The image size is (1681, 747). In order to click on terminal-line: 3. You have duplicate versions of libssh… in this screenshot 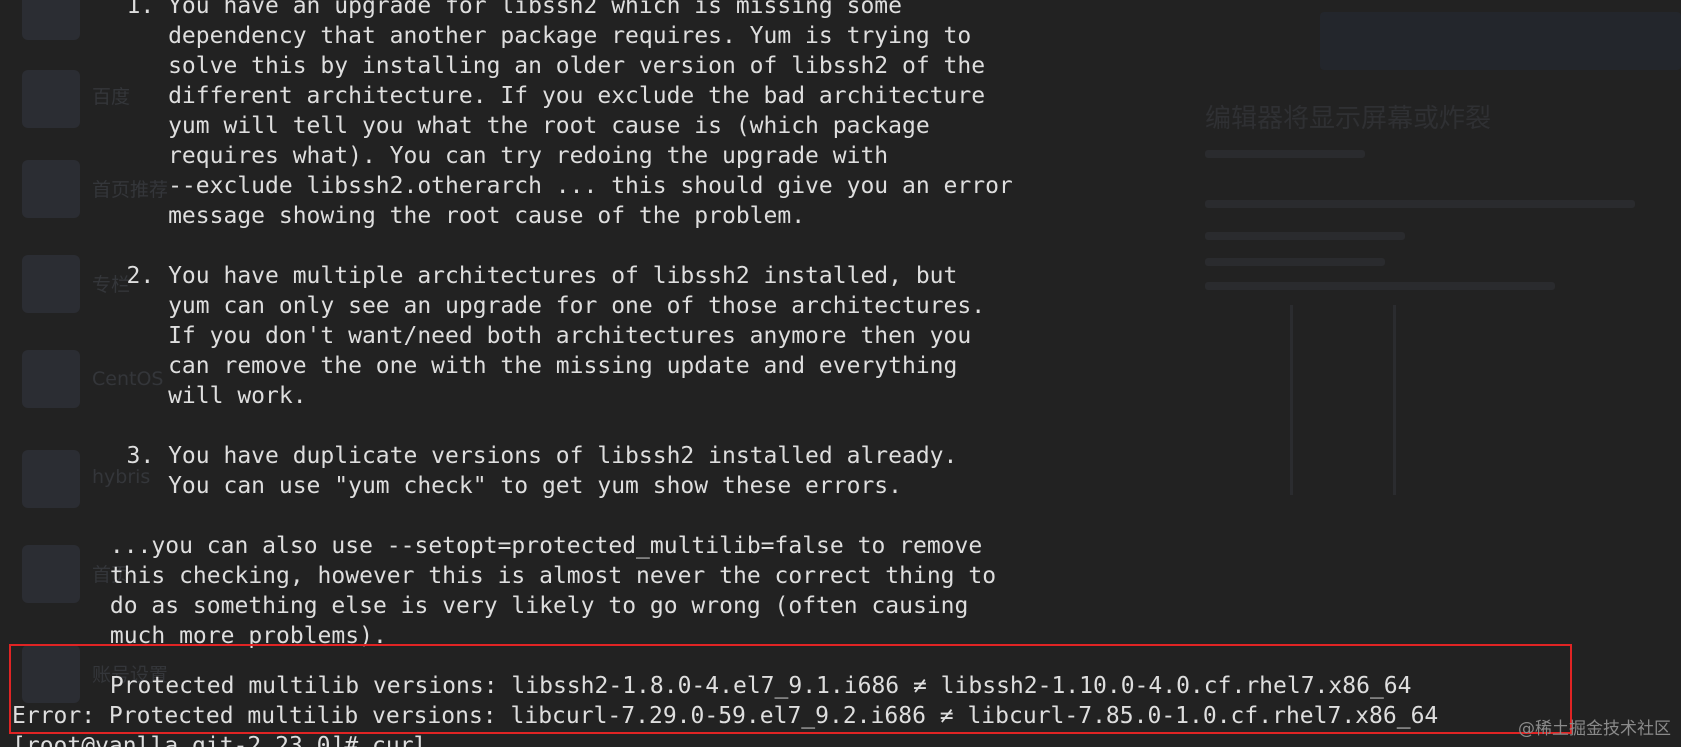, I will do `click(521, 456)`.